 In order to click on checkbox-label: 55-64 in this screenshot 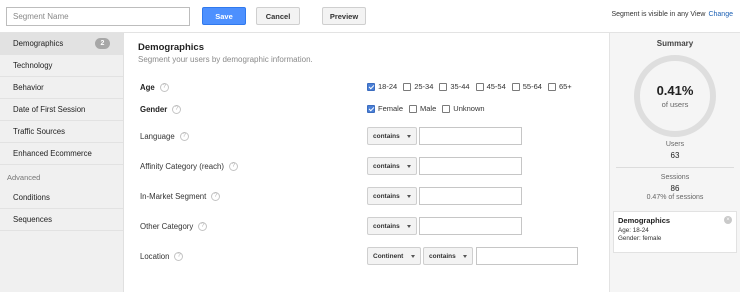, I will do `click(532, 86)`.